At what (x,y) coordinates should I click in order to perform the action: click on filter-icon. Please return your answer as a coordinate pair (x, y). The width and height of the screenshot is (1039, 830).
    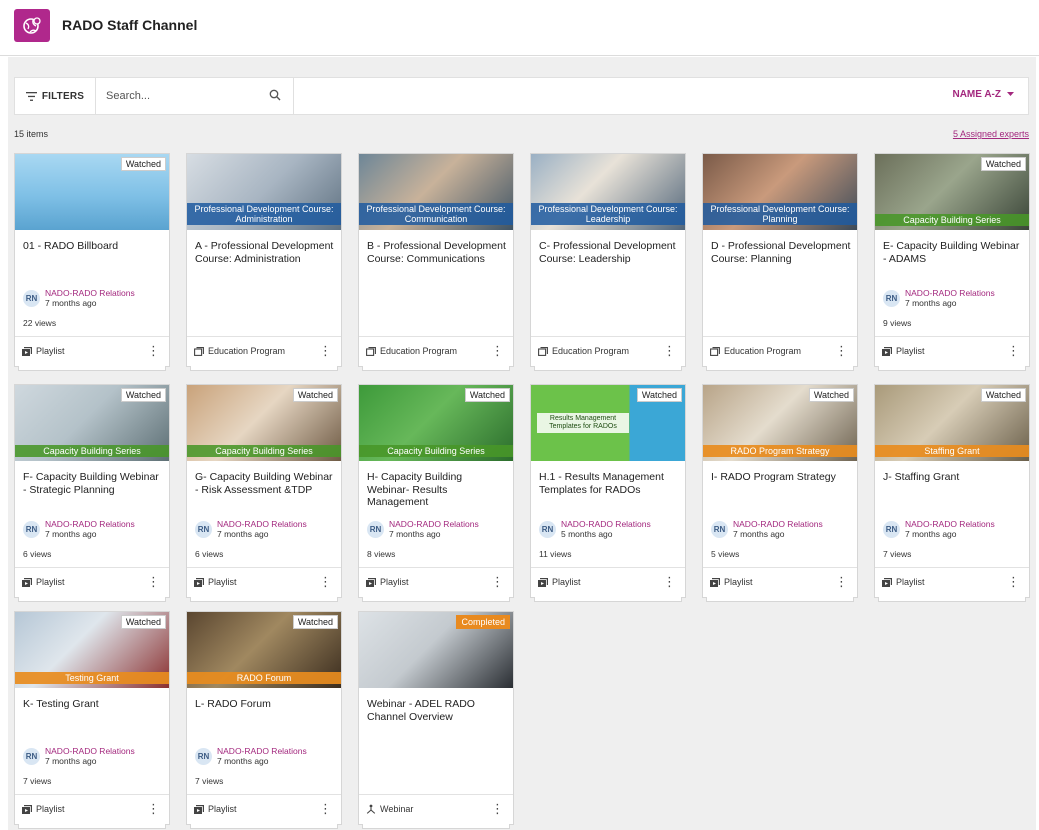
    Looking at the image, I should click on (31, 96).